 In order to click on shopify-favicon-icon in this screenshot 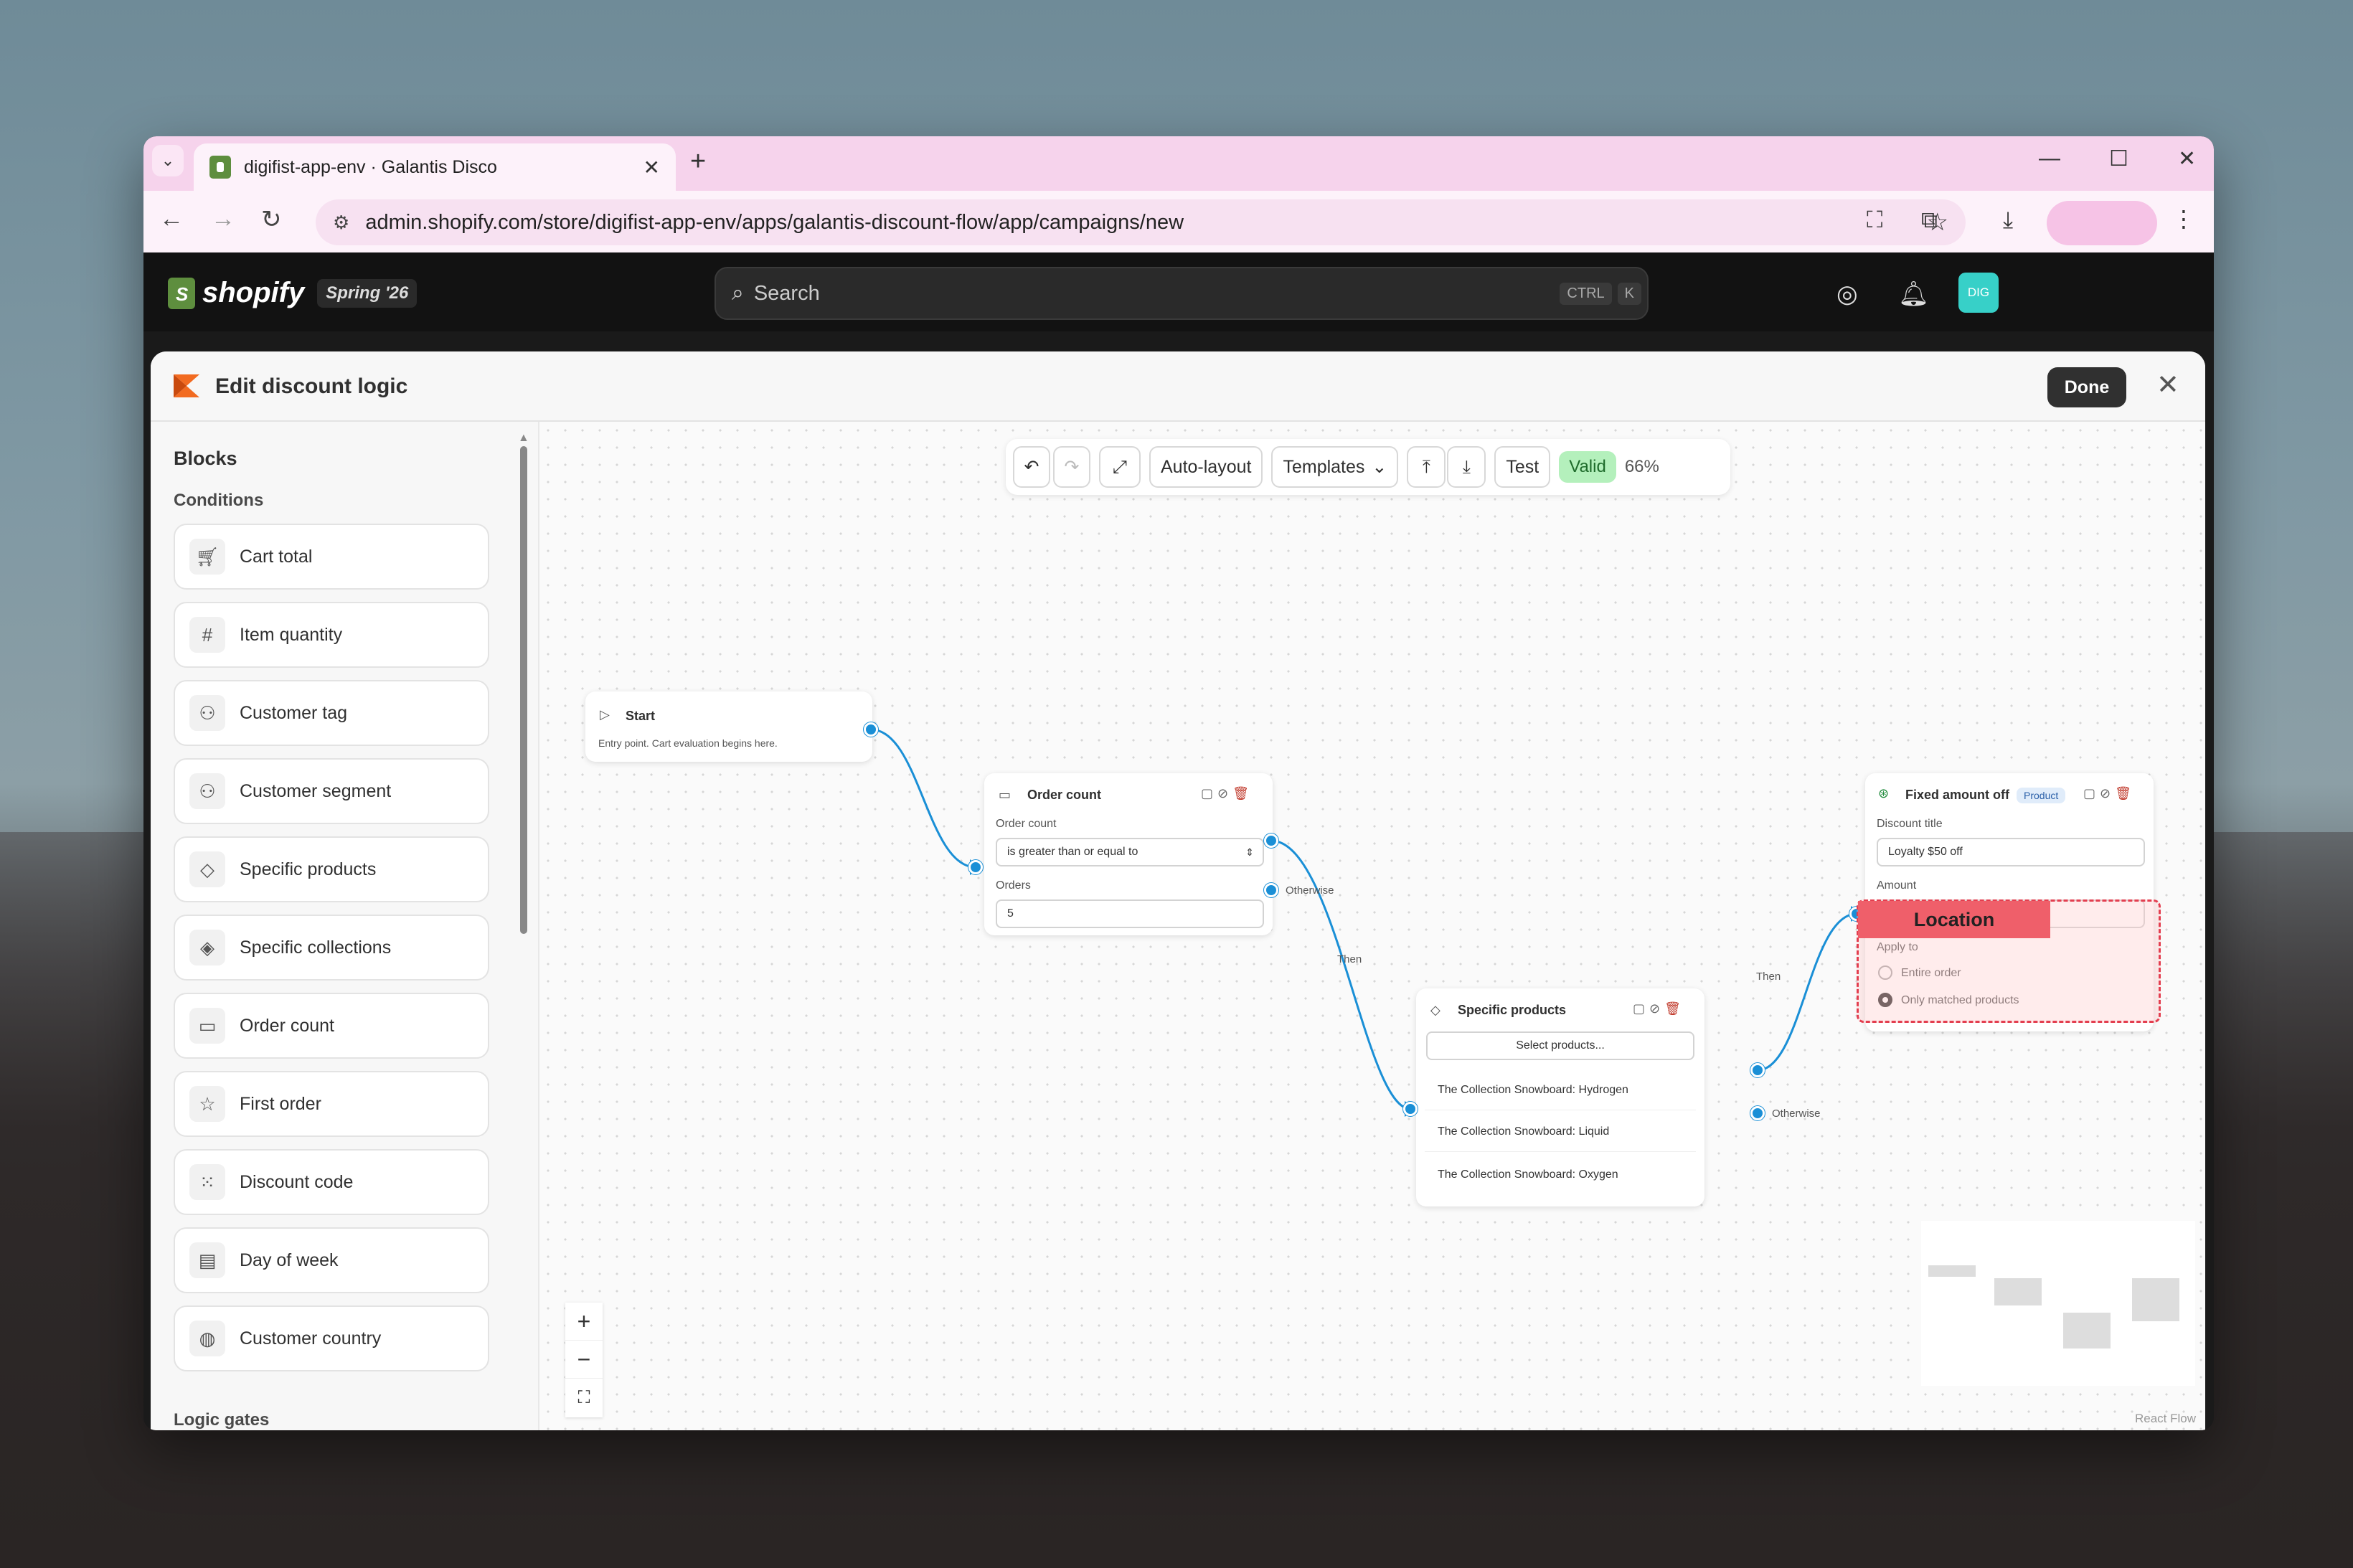, I will do `click(220, 168)`.